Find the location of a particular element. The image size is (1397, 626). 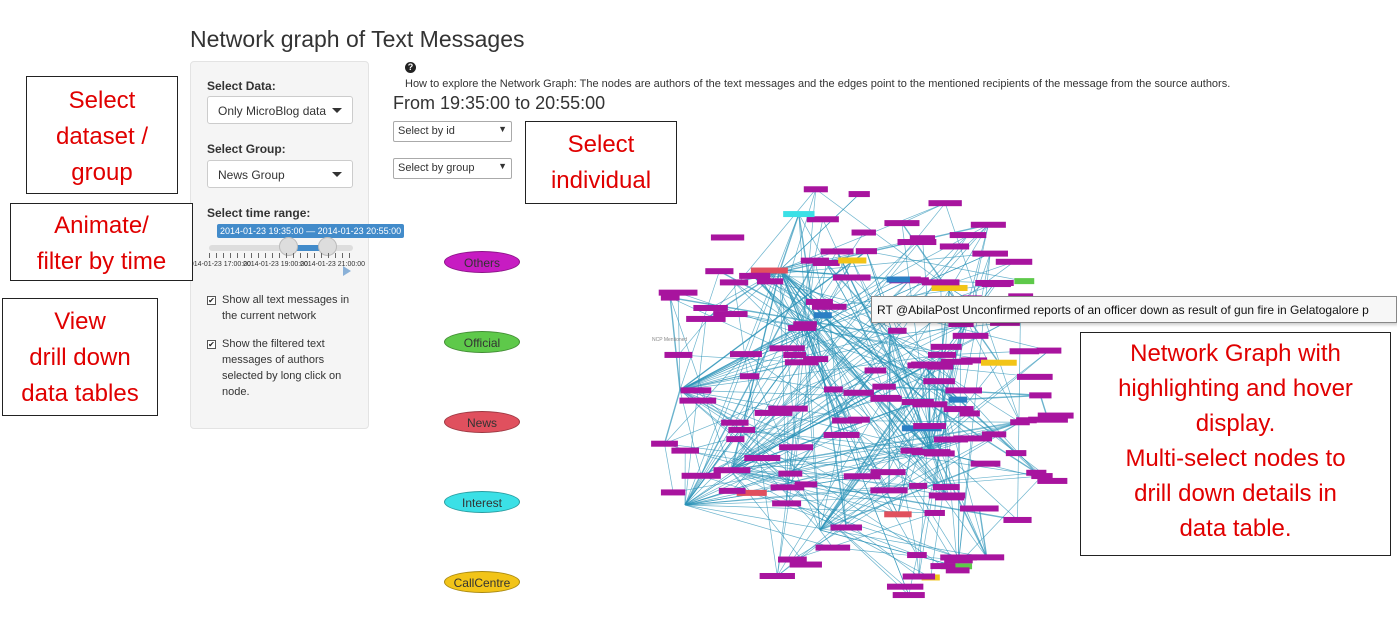

select-by-group-value: Select by group is located at coordinates (436, 168).